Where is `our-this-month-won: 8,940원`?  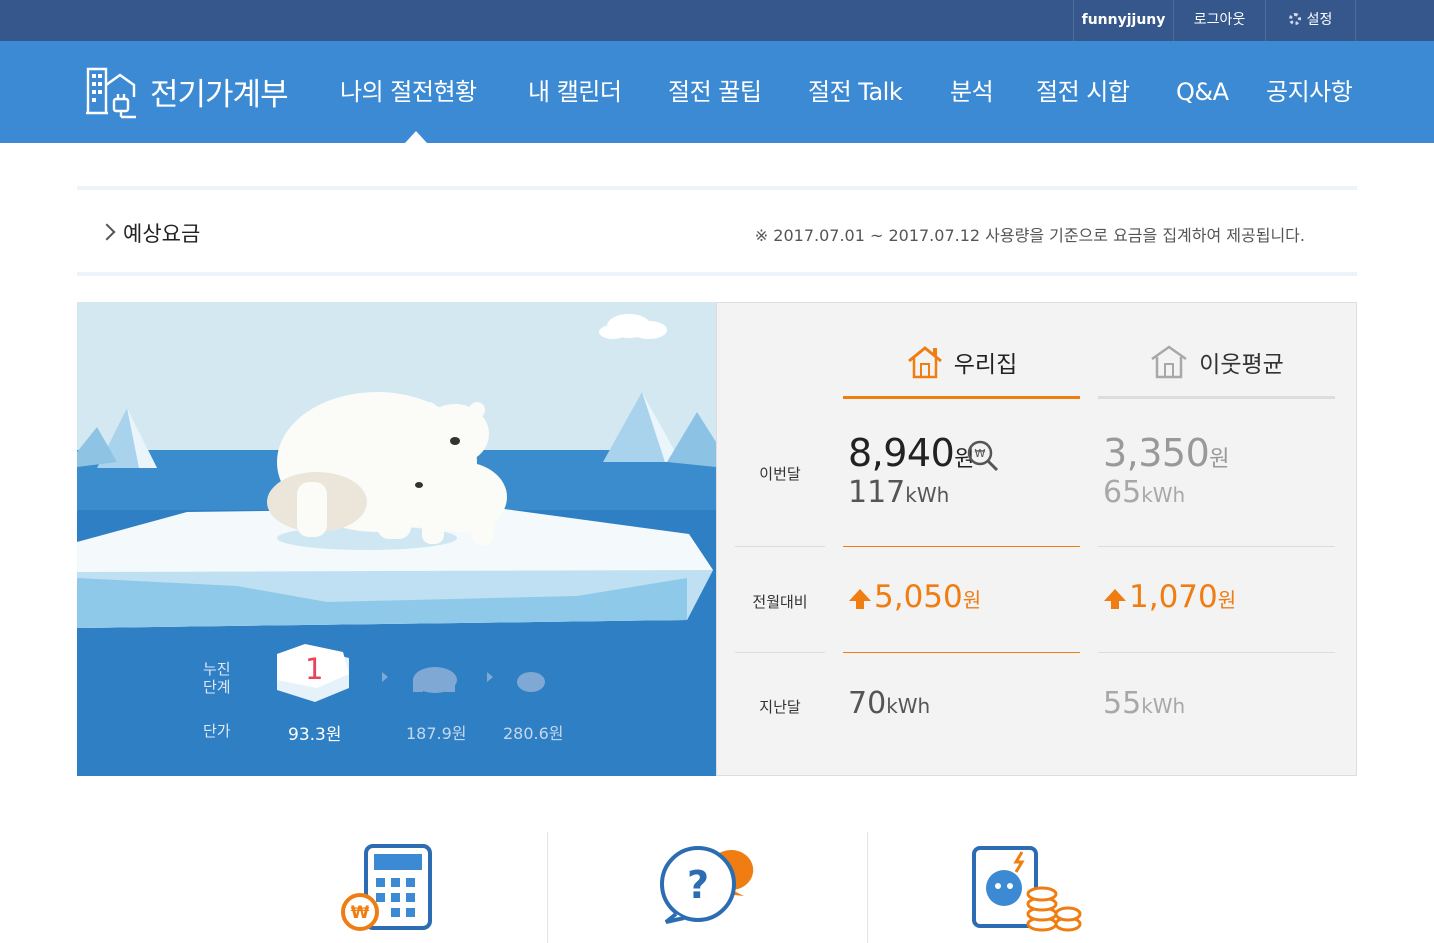 our-this-month-won: 8,940원 is located at coordinates (911, 453).